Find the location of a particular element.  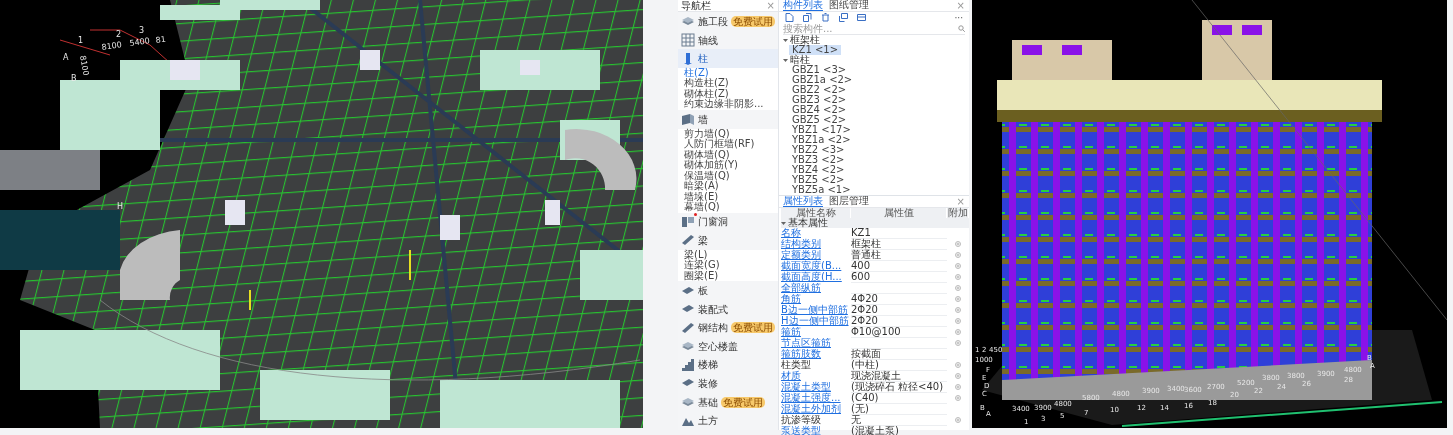

nav-category: 钢结构 免费试用 is located at coordinates (728, 327).